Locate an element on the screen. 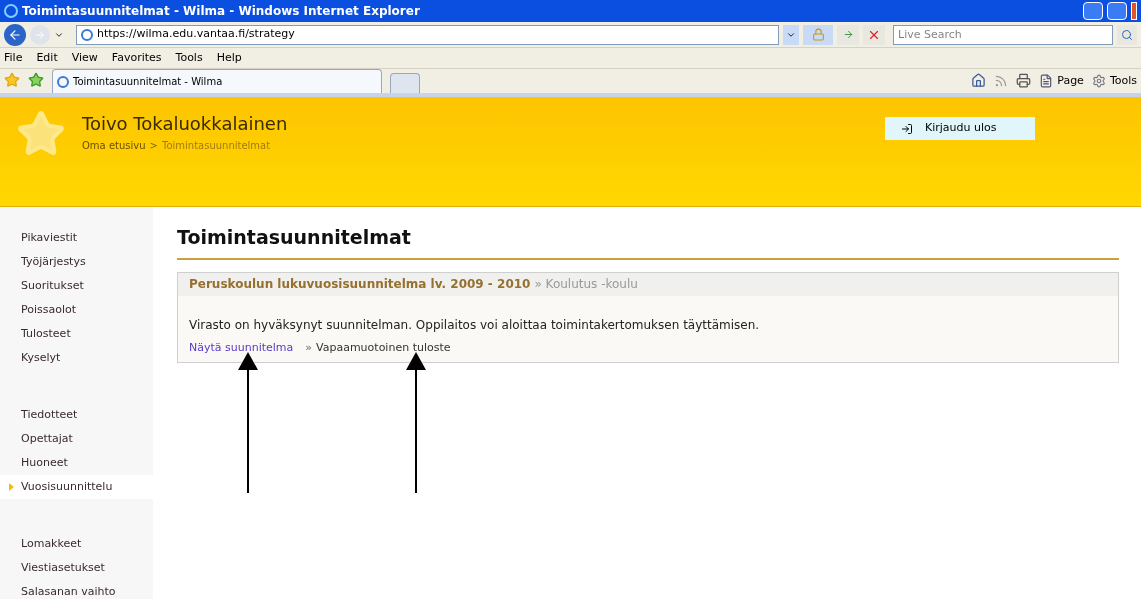  menu-item: Favorites is located at coordinates (136, 58).